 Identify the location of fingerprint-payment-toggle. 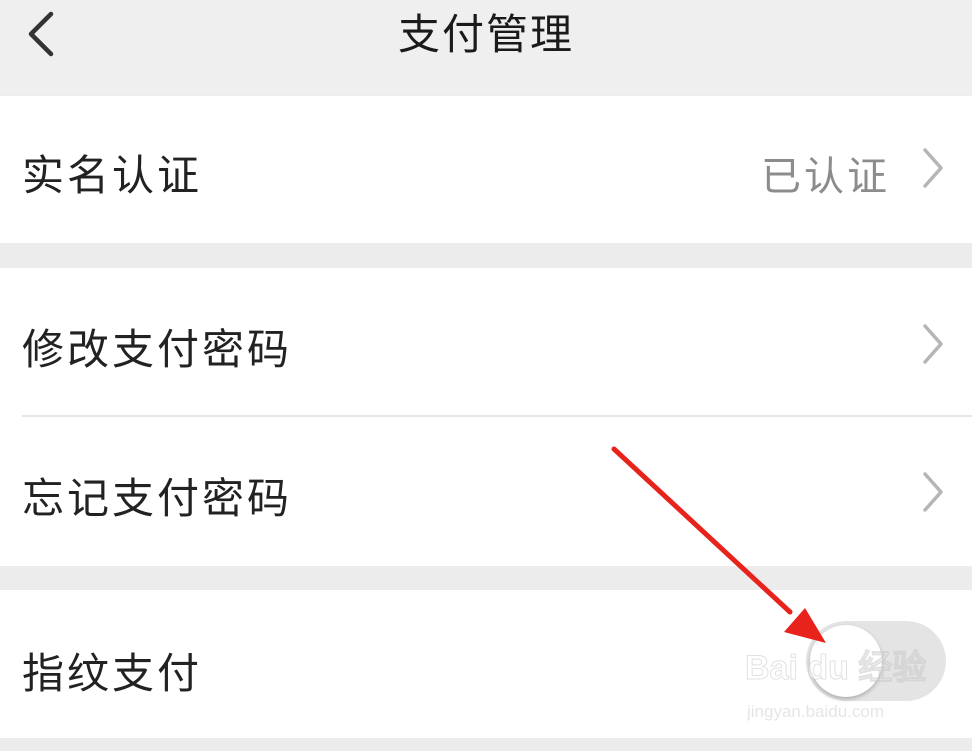
(876, 661).